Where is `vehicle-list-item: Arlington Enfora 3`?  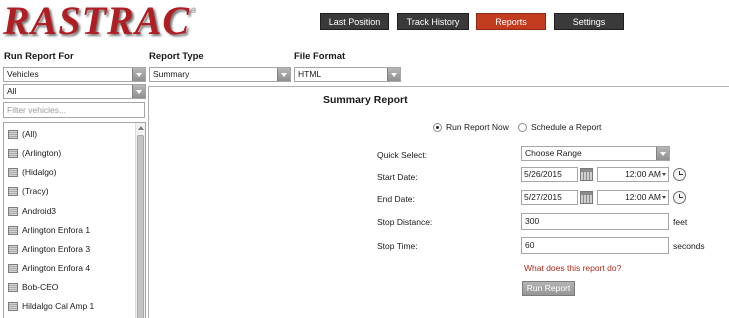
vehicle-list-item: Arlington Enfora 3 is located at coordinates (49, 249).